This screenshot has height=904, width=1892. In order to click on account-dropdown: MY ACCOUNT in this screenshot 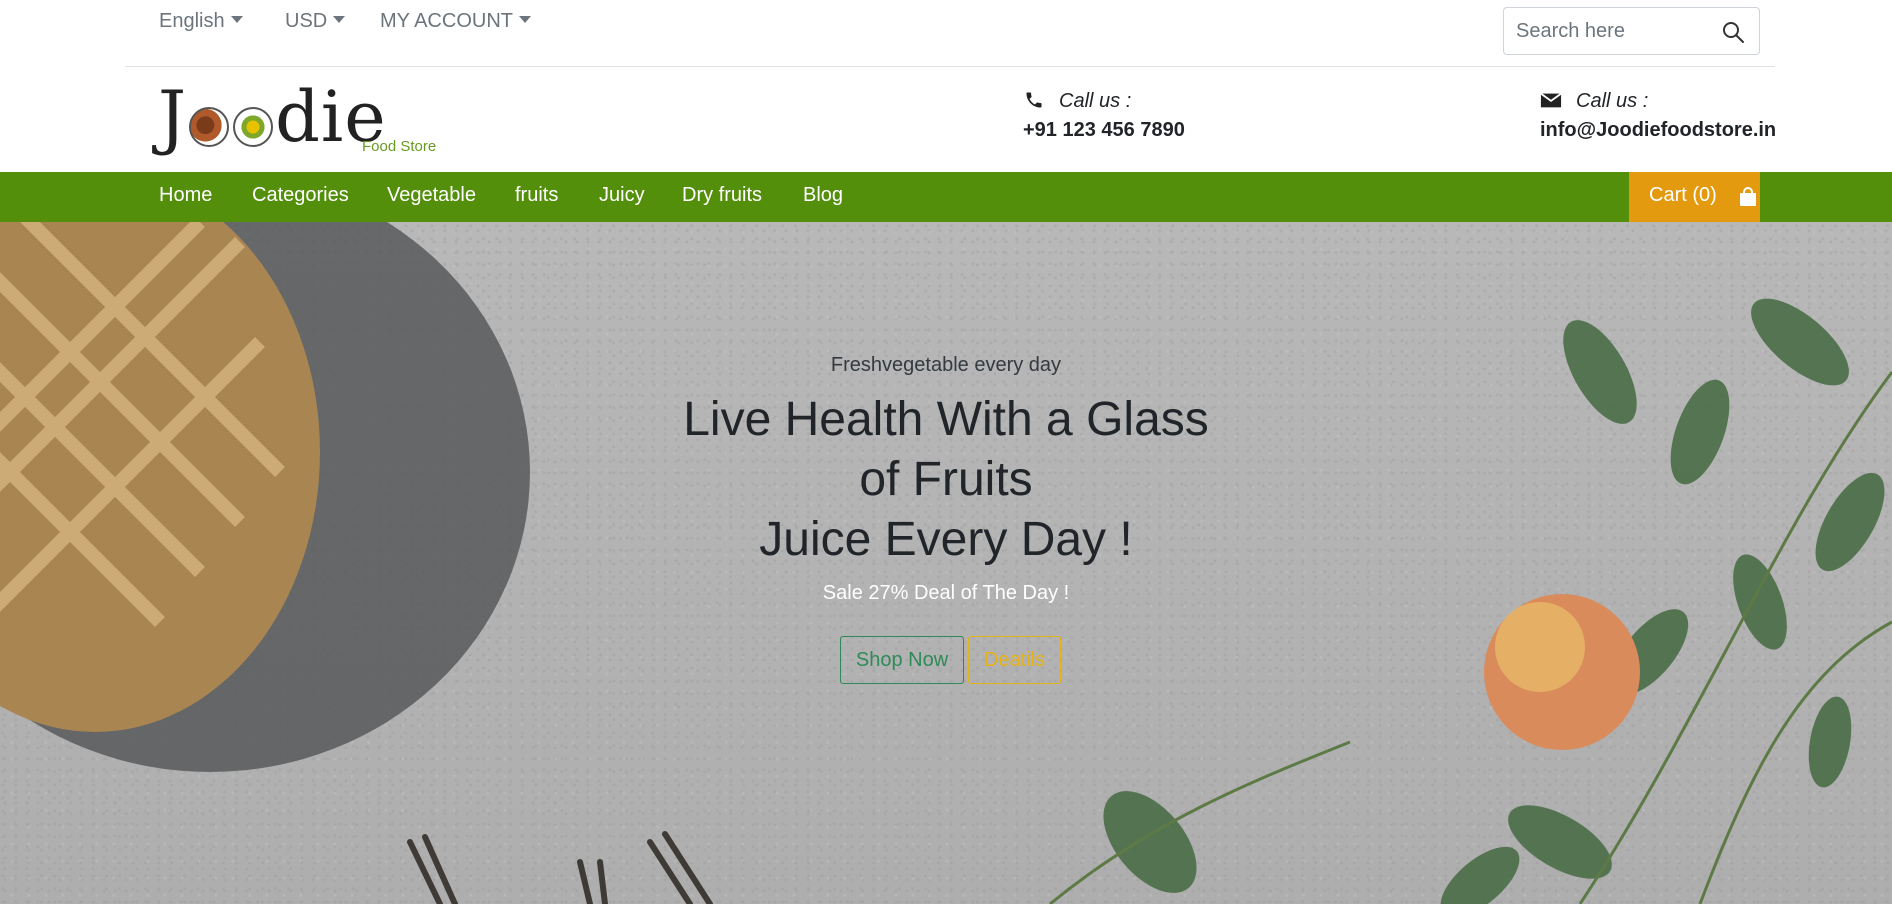, I will do `click(455, 21)`.